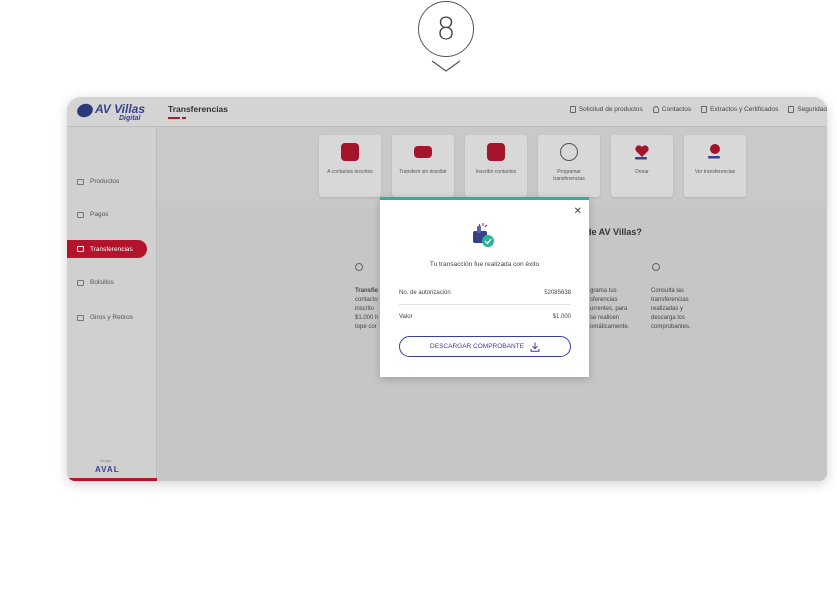 This screenshot has height=595, width=837. I want to click on tile-programar-transferencias: Programar transferencias, so click(569, 166).